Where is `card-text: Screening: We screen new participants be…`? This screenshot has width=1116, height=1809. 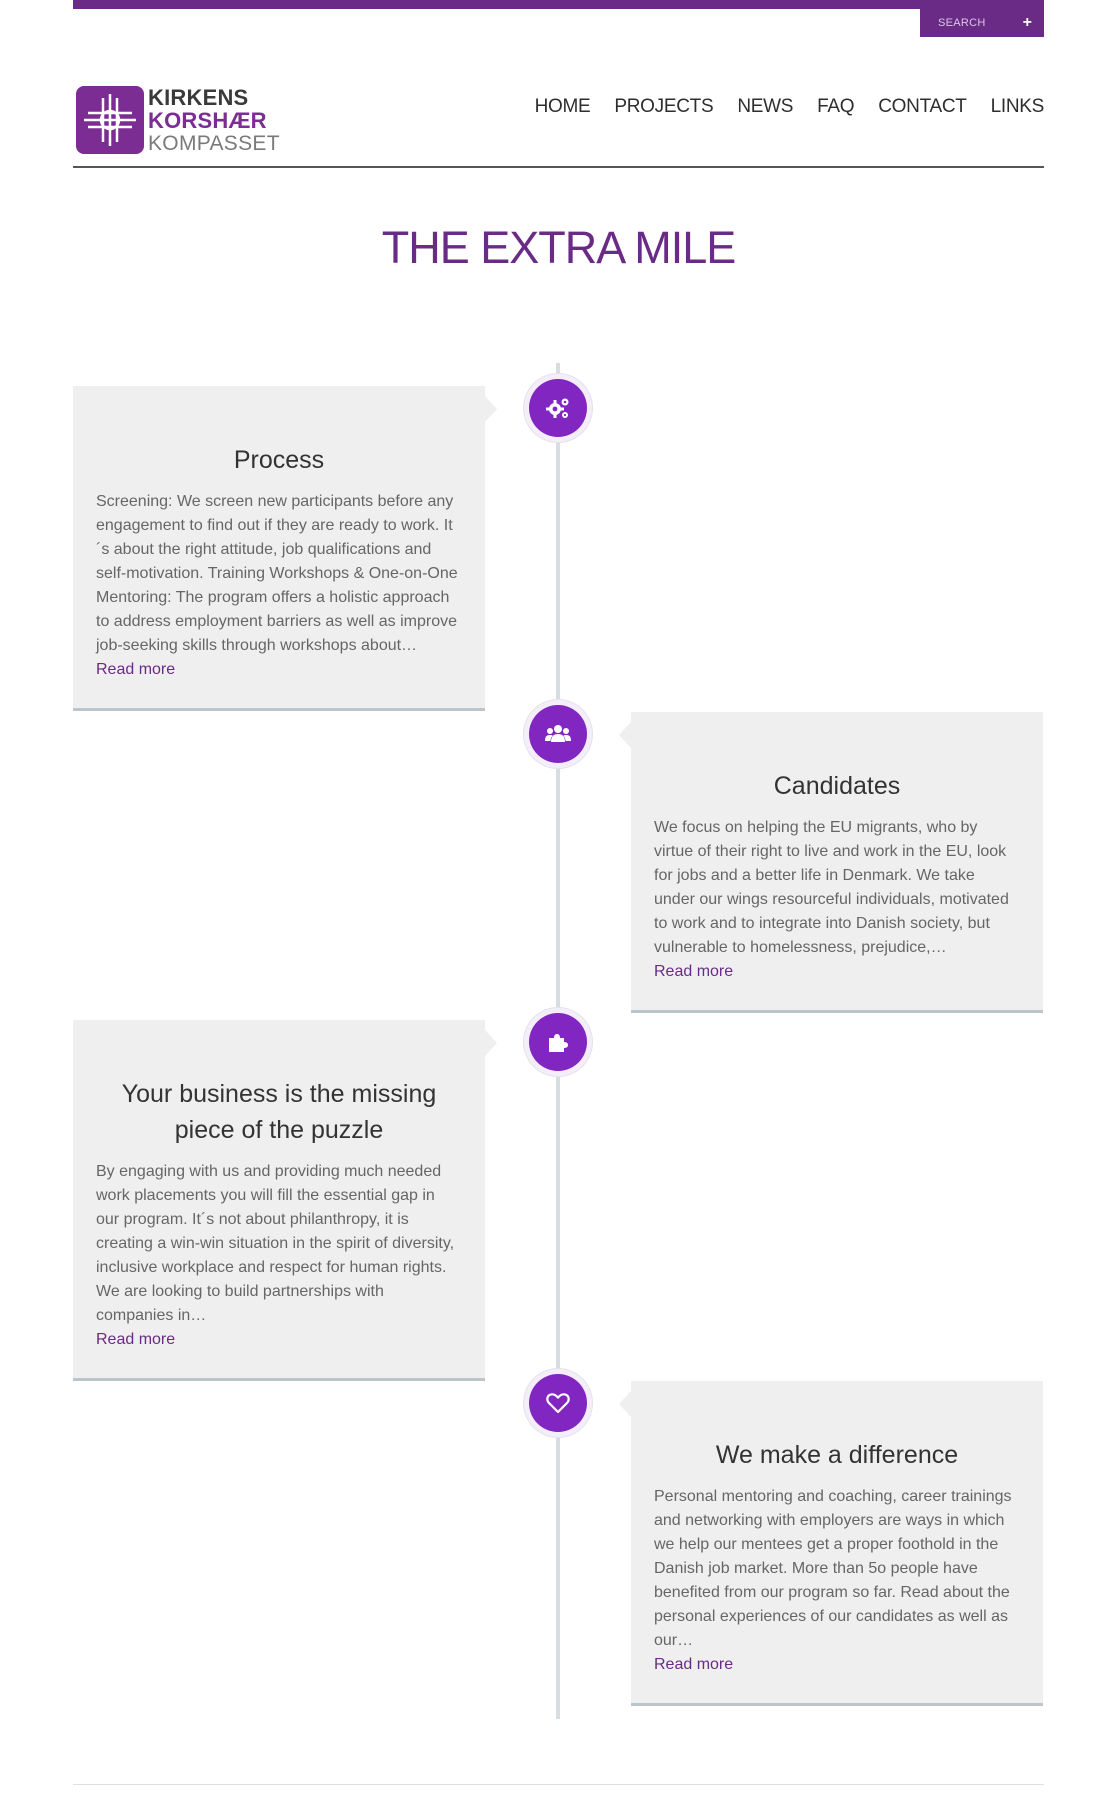
card-text: Screening: We screen new participants be… is located at coordinates (277, 573).